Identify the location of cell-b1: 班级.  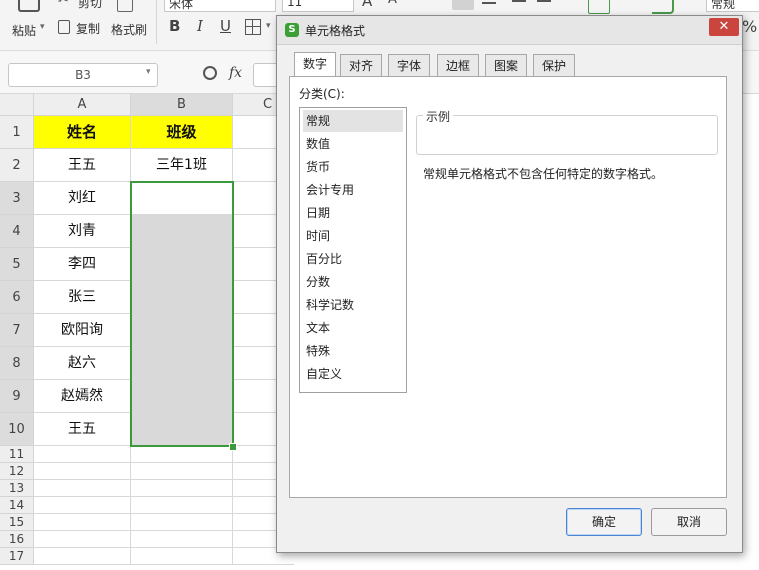
(182, 132).